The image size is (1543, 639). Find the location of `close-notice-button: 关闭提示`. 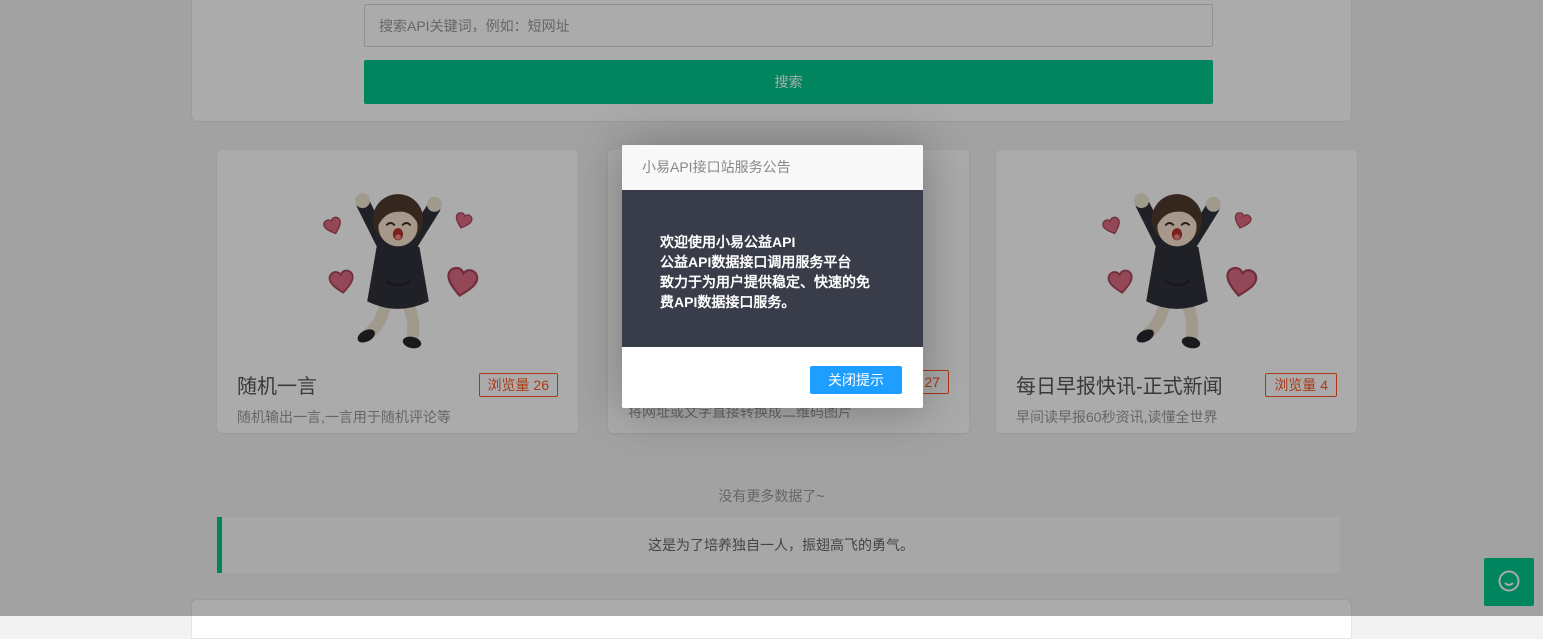

close-notice-button: 关闭提示 is located at coordinates (856, 380).